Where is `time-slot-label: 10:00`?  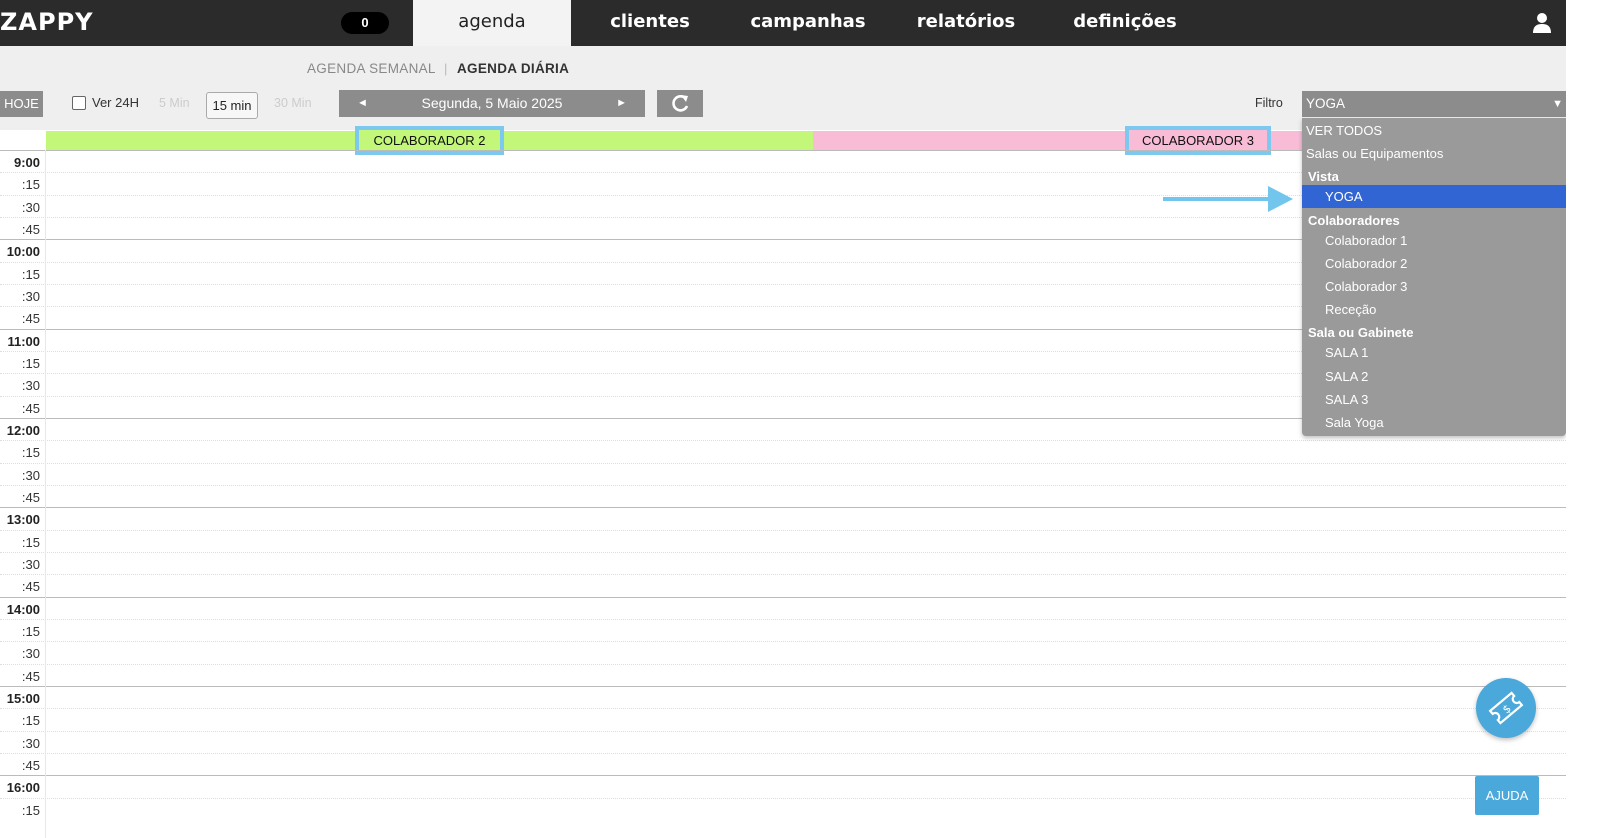 time-slot-label: 10:00 is located at coordinates (23, 252).